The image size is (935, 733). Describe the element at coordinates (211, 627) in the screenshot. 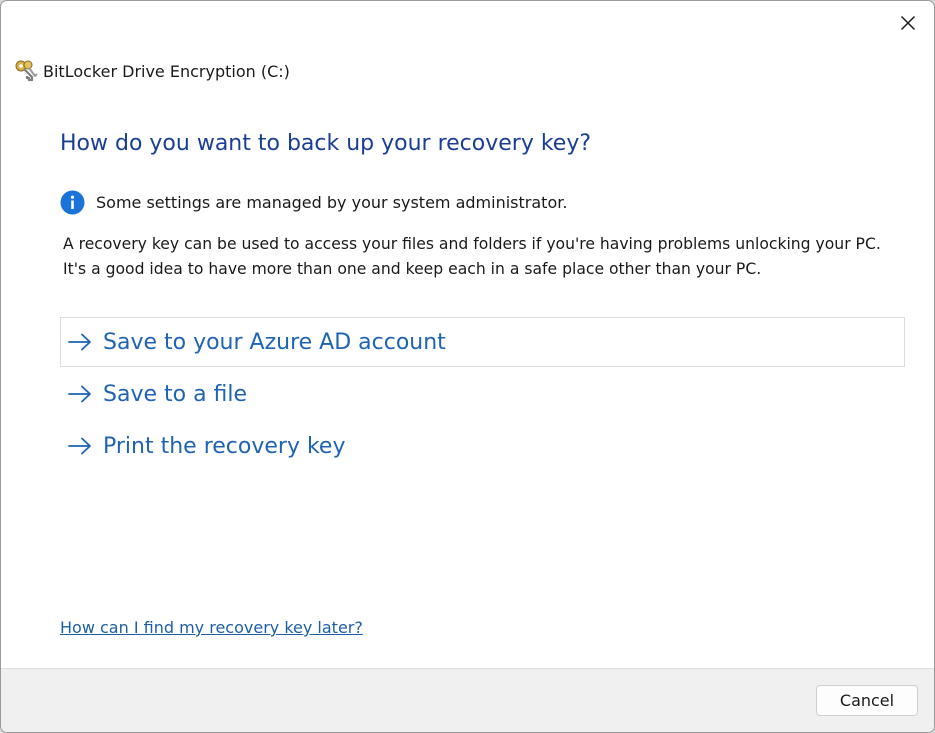

I see `help-link-find-recovery-key: How can I find my recovery key later?` at that location.